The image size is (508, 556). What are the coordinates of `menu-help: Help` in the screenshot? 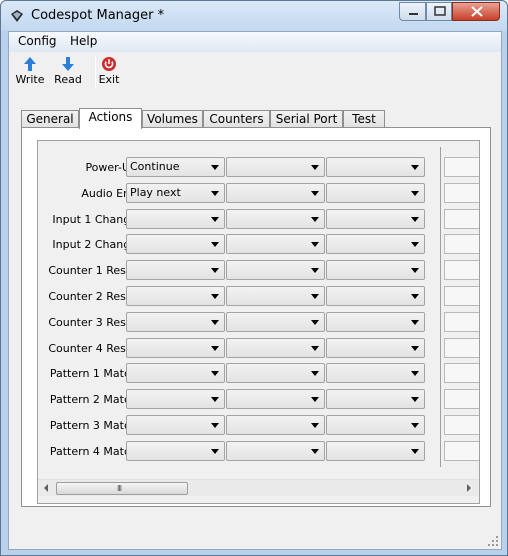 It's located at (83, 41).